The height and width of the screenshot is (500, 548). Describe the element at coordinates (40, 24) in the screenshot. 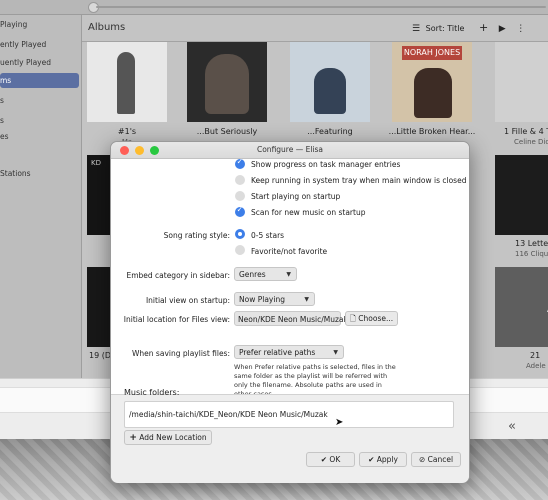

I see `sidebar-item-now-playing: Playing` at that location.